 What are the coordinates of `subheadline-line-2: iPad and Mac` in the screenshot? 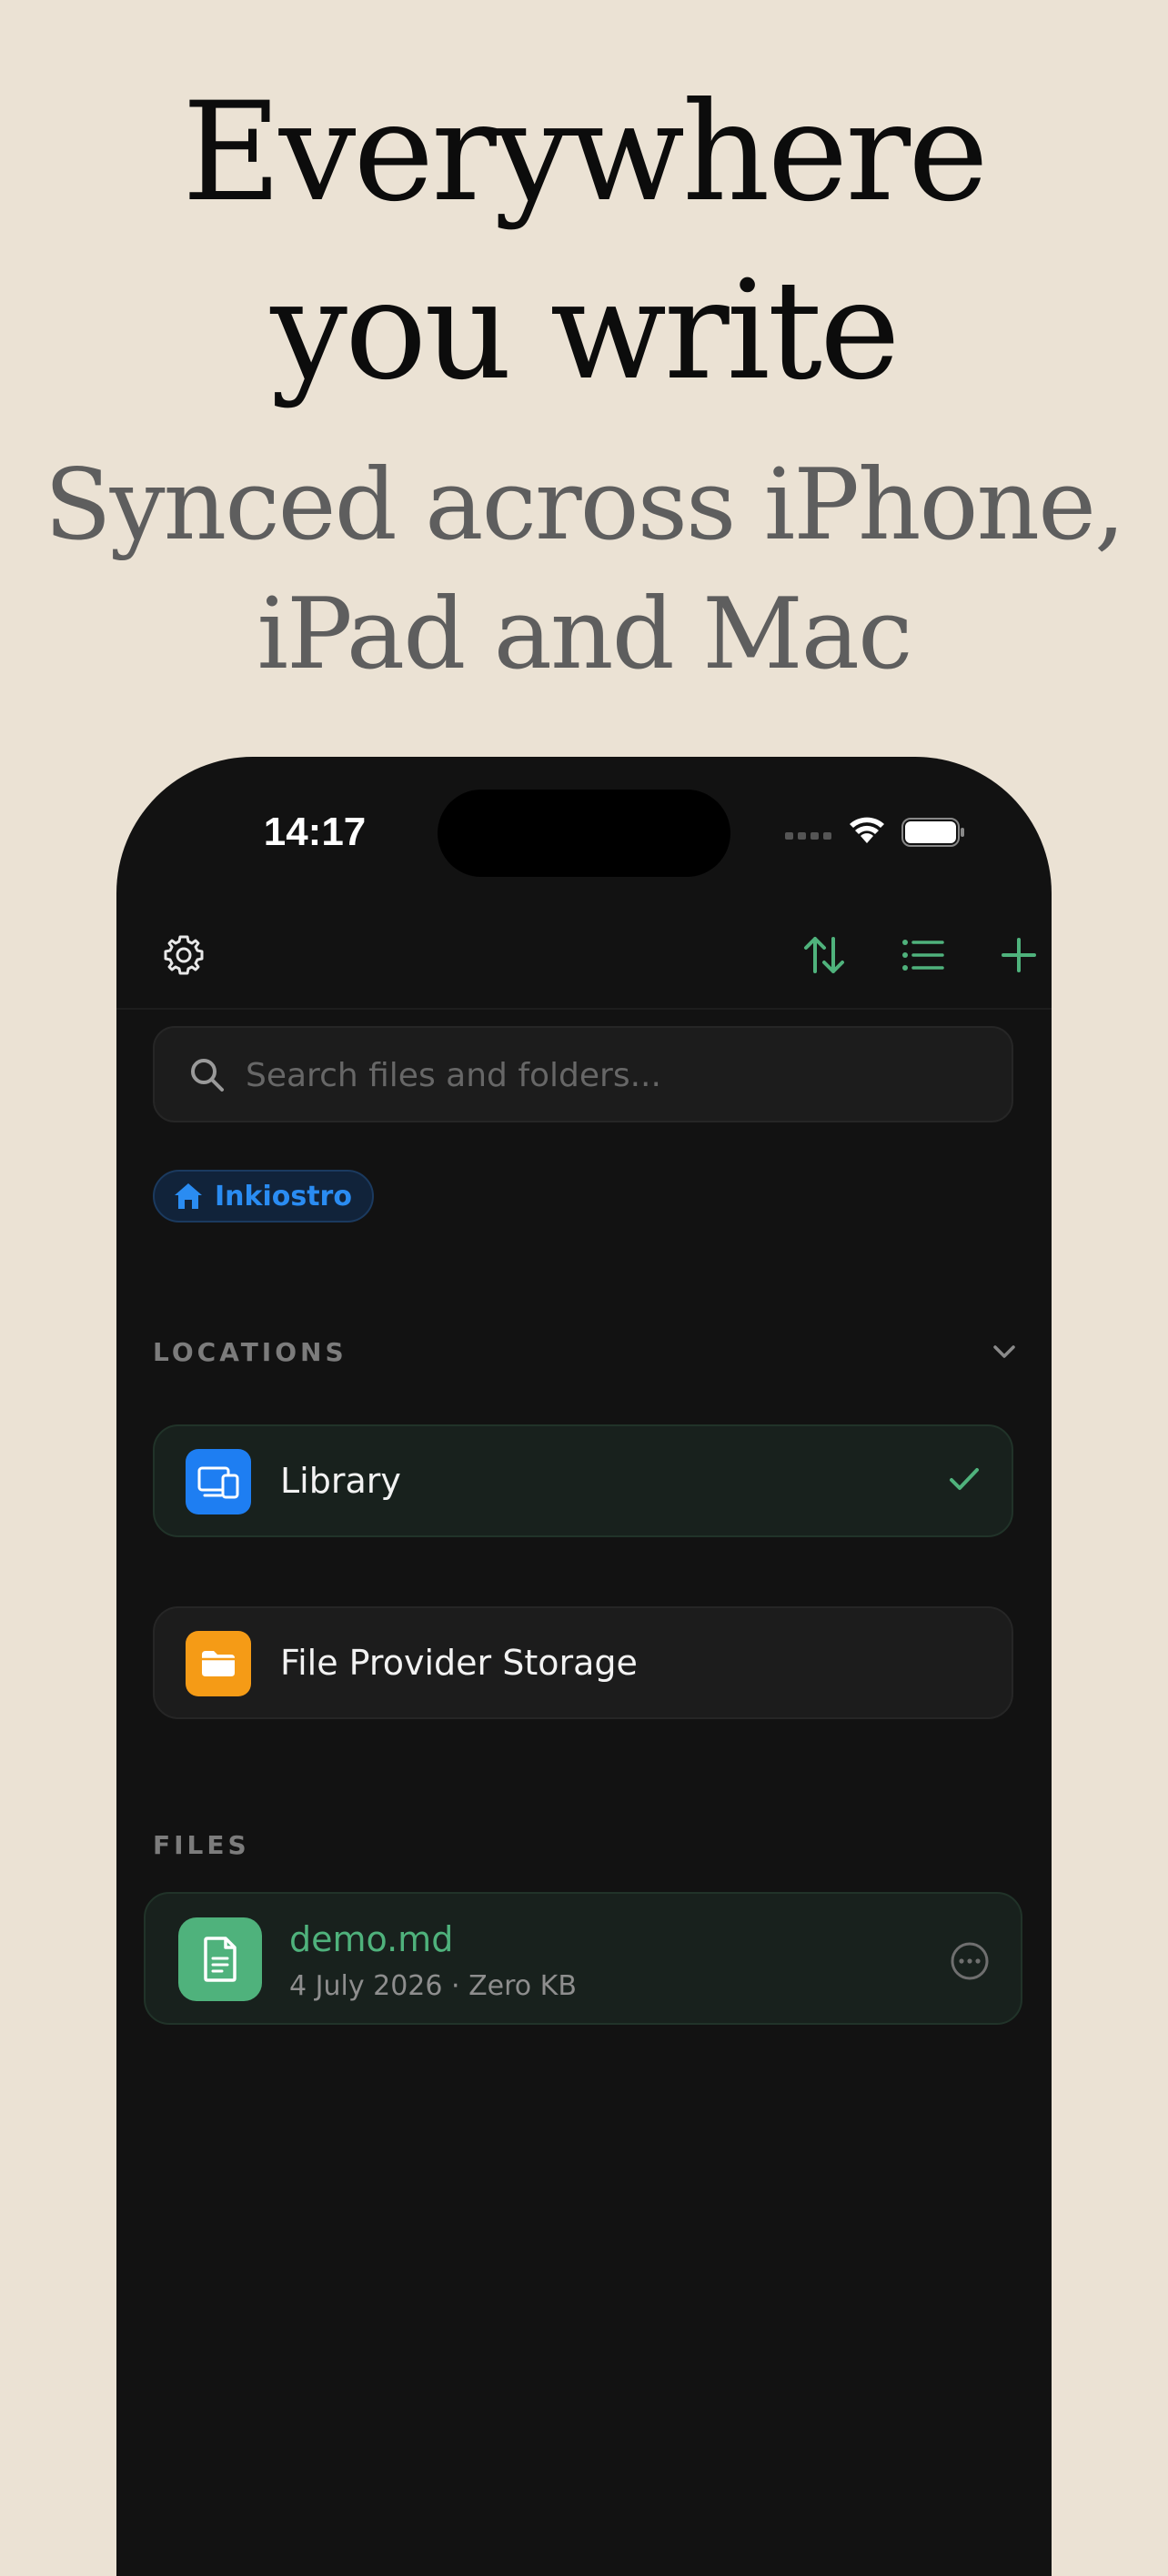 It's located at (585, 634).